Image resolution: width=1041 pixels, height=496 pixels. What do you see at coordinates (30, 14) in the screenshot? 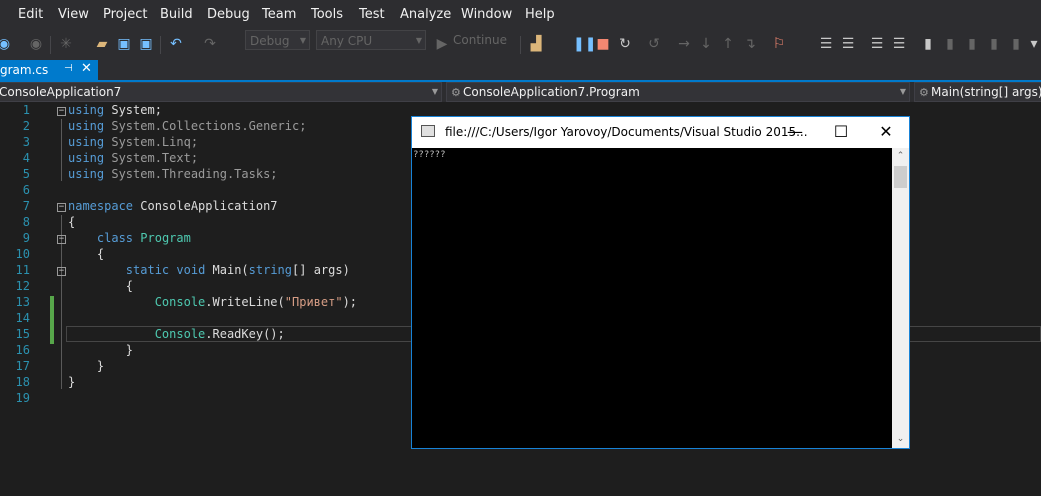
I see `menu-edit: Edit` at bounding box center [30, 14].